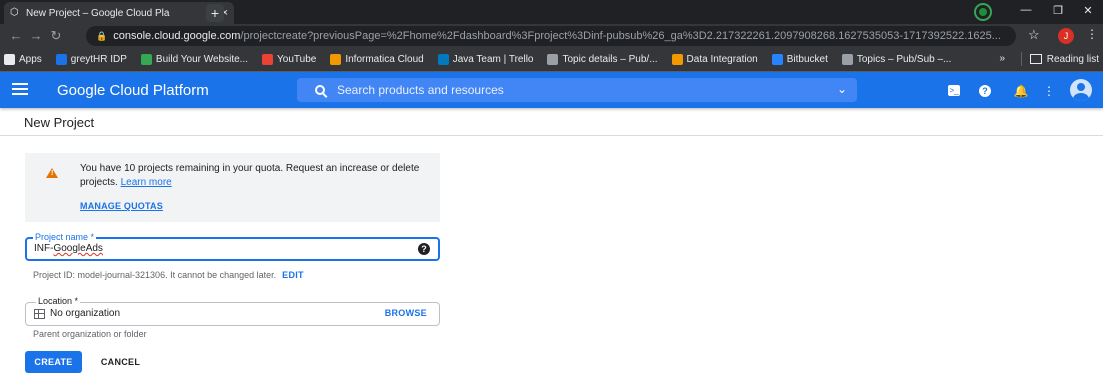 Image resolution: width=1103 pixels, height=373 pixels. What do you see at coordinates (420, 90) in the screenshot?
I see `search-placeholder: Search products and resources` at bounding box center [420, 90].